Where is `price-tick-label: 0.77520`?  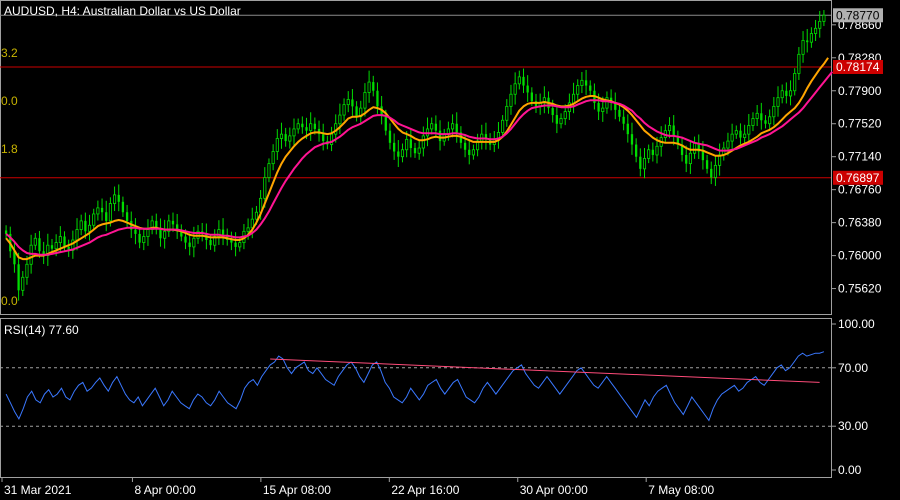
price-tick-label: 0.77520 is located at coordinates (860, 124).